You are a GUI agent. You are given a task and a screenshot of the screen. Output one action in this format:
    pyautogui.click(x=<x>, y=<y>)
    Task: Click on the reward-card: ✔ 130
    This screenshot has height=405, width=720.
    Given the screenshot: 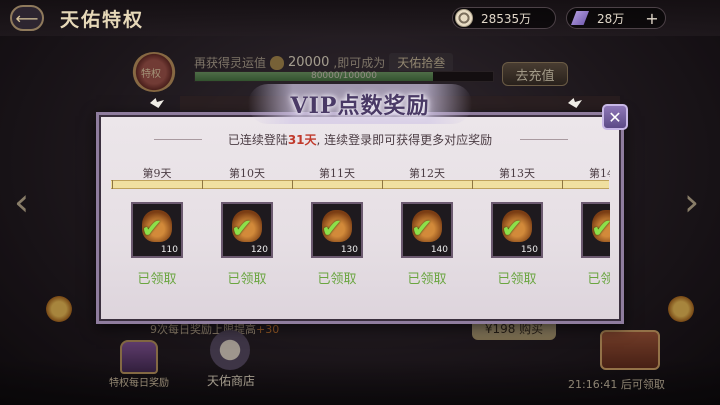 What is the action you would take?
    pyautogui.click(x=337, y=230)
    